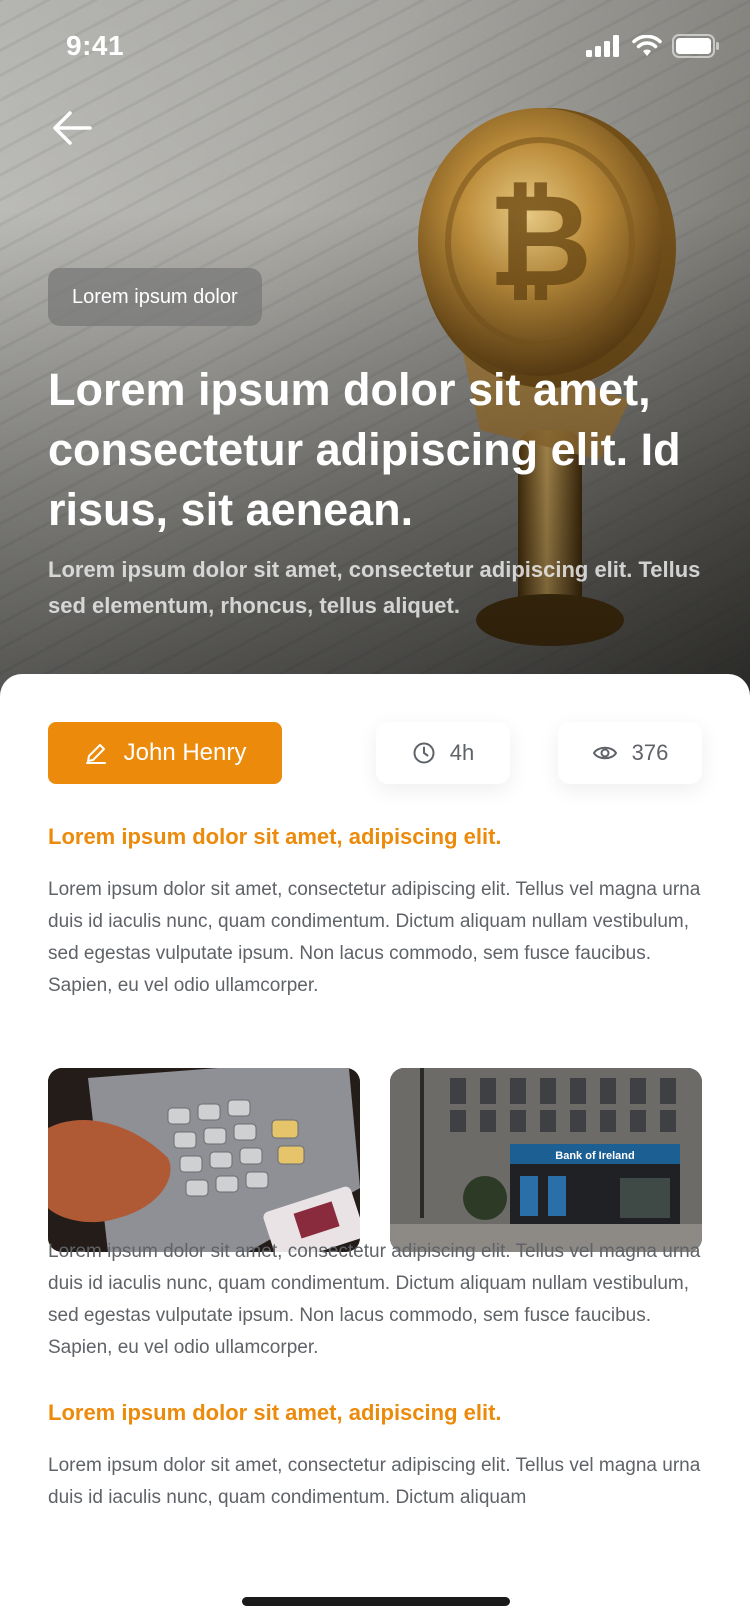  Describe the element at coordinates (376, 1601) in the screenshot. I see `home-indicator` at that location.